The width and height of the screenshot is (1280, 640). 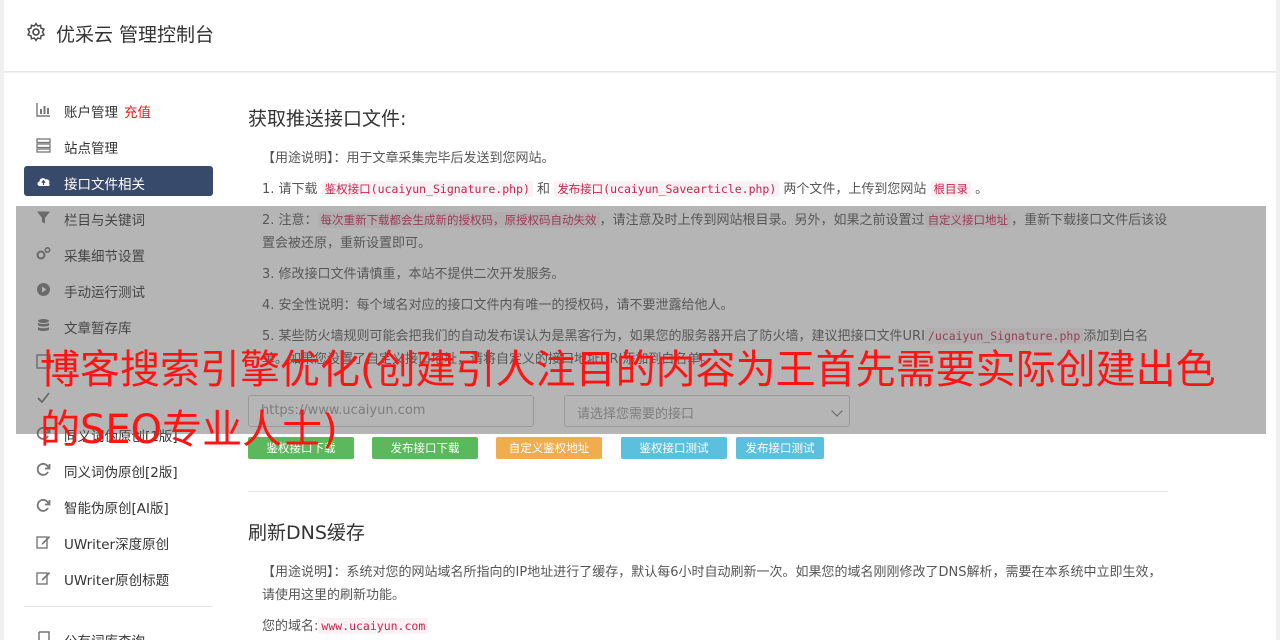 What do you see at coordinates (36, 32) in the screenshot?
I see `gear-icon` at bounding box center [36, 32].